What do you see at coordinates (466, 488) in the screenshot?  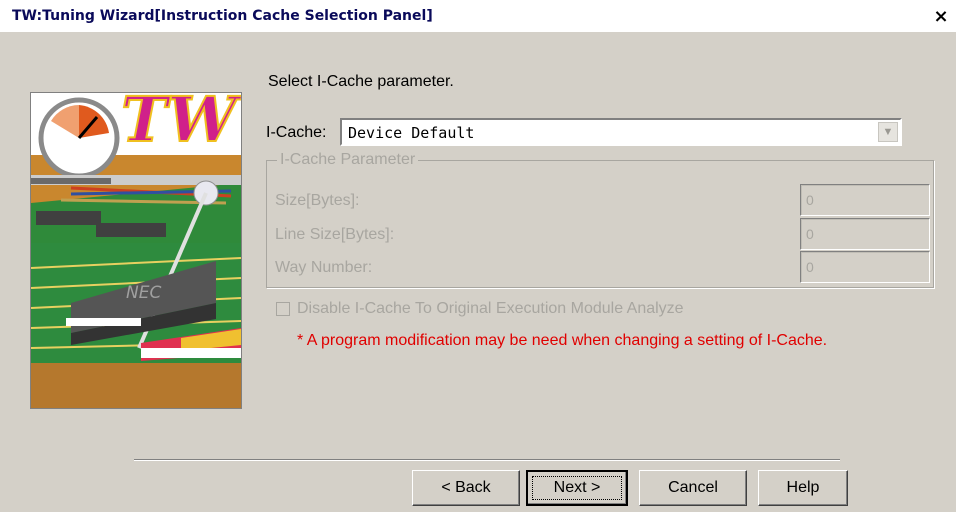 I see `back-button: < Back` at bounding box center [466, 488].